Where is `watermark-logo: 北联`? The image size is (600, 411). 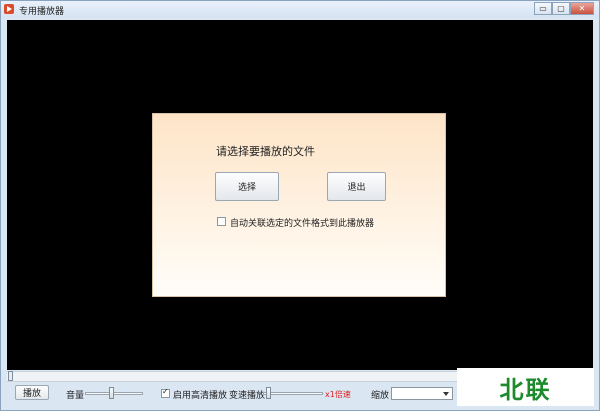
watermark-logo: 北联 is located at coordinates (525, 387).